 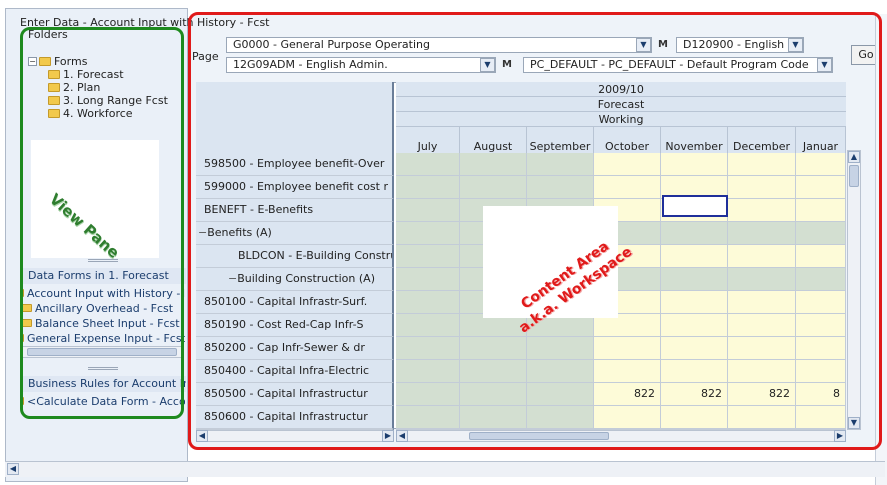 What do you see at coordinates (621, 436) in the screenshot?
I see `grid-hscrollbar: ◀ ▶` at bounding box center [621, 436].